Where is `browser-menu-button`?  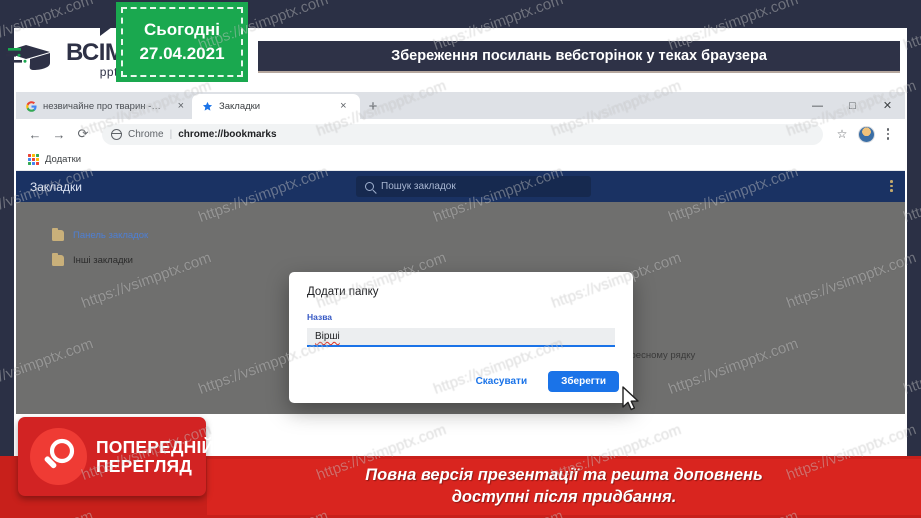 browser-menu-button is located at coordinates (888, 134).